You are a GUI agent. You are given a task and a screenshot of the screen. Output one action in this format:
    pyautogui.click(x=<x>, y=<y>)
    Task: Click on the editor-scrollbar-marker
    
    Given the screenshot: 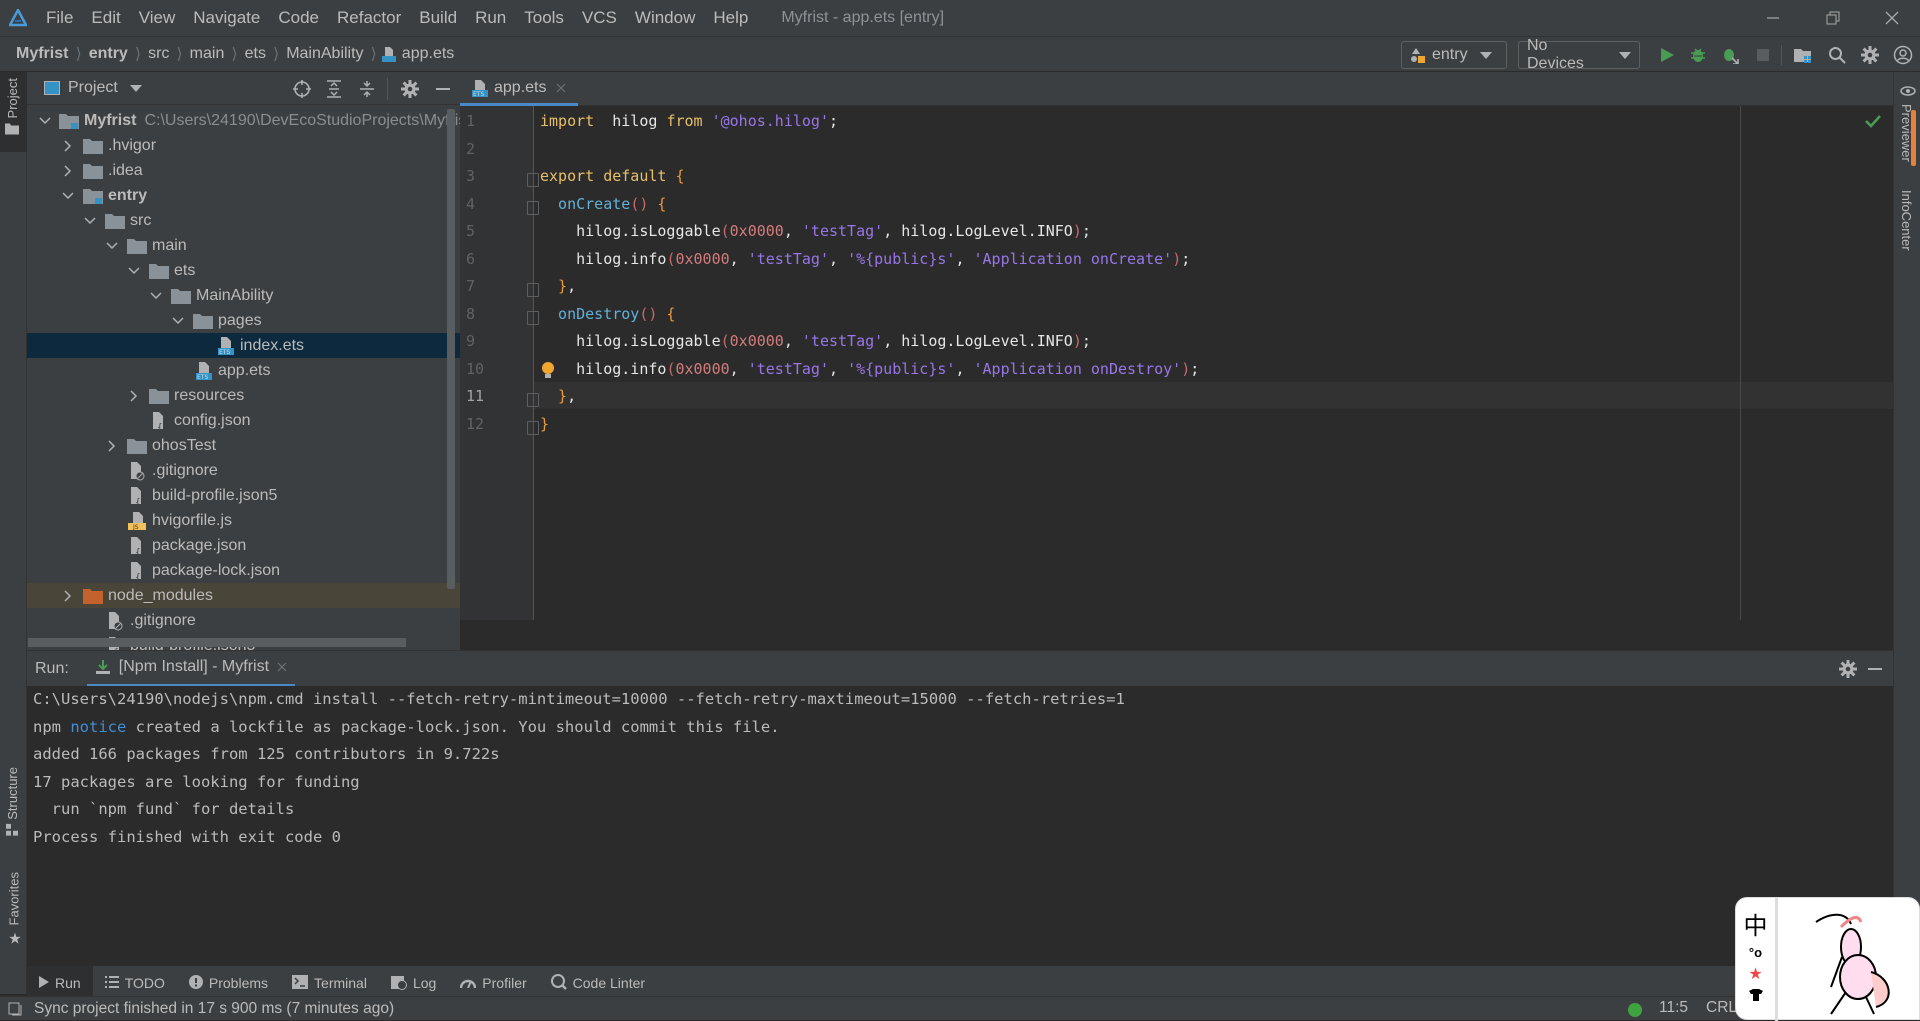 What is the action you would take?
    pyautogui.click(x=1913, y=138)
    